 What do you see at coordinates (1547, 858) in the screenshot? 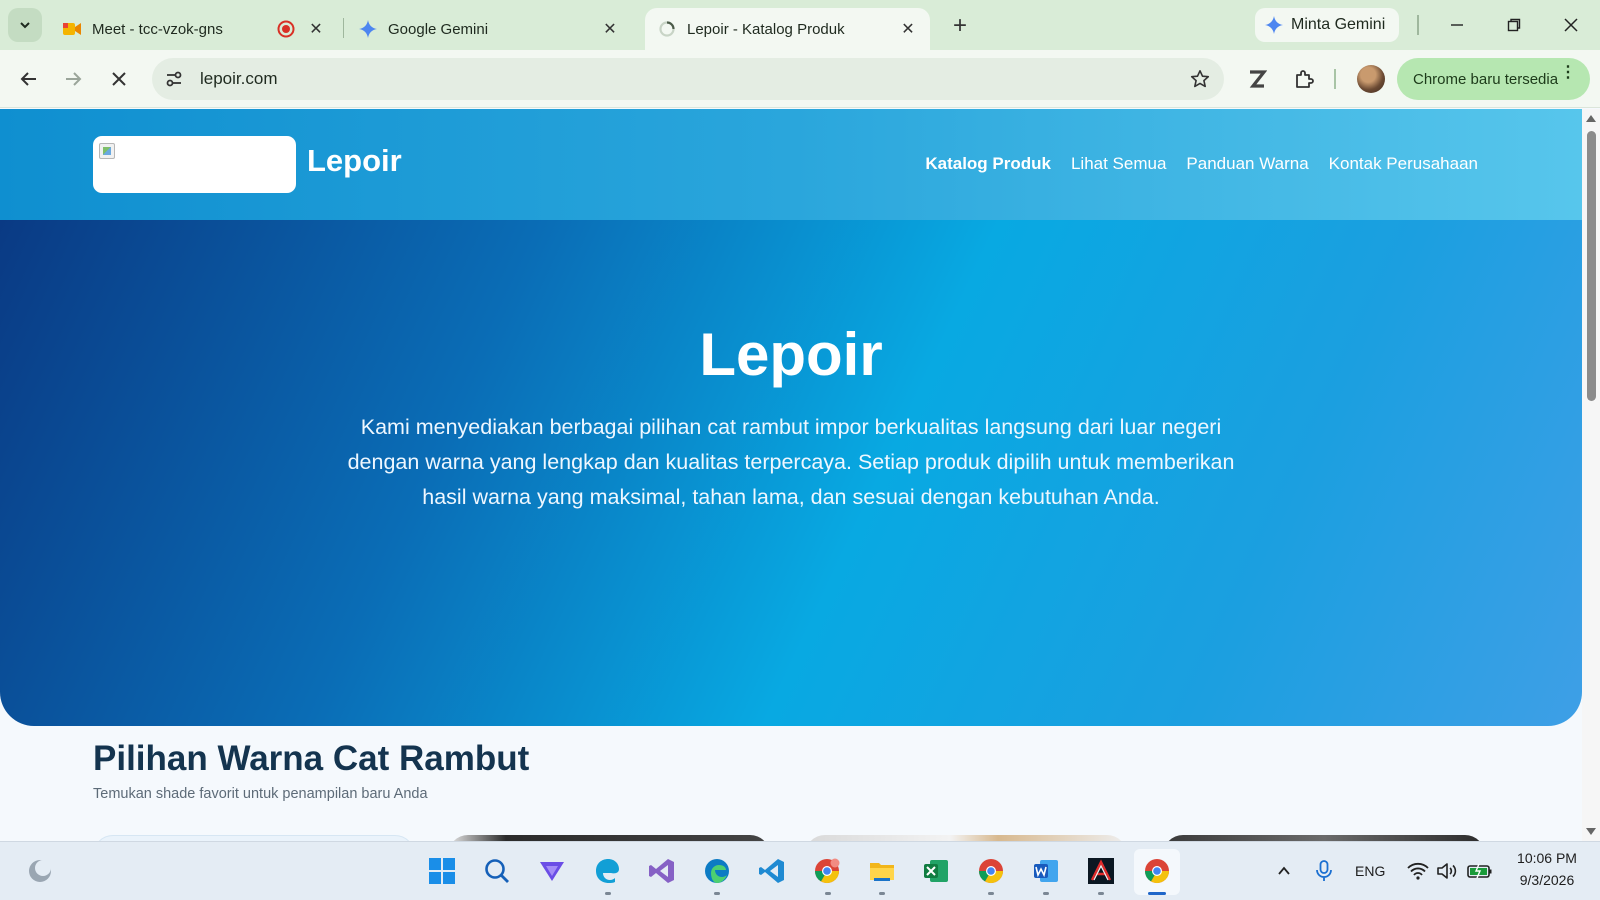
I see `clock-time: 10:06 PM` at bounding box center [1547, 858].